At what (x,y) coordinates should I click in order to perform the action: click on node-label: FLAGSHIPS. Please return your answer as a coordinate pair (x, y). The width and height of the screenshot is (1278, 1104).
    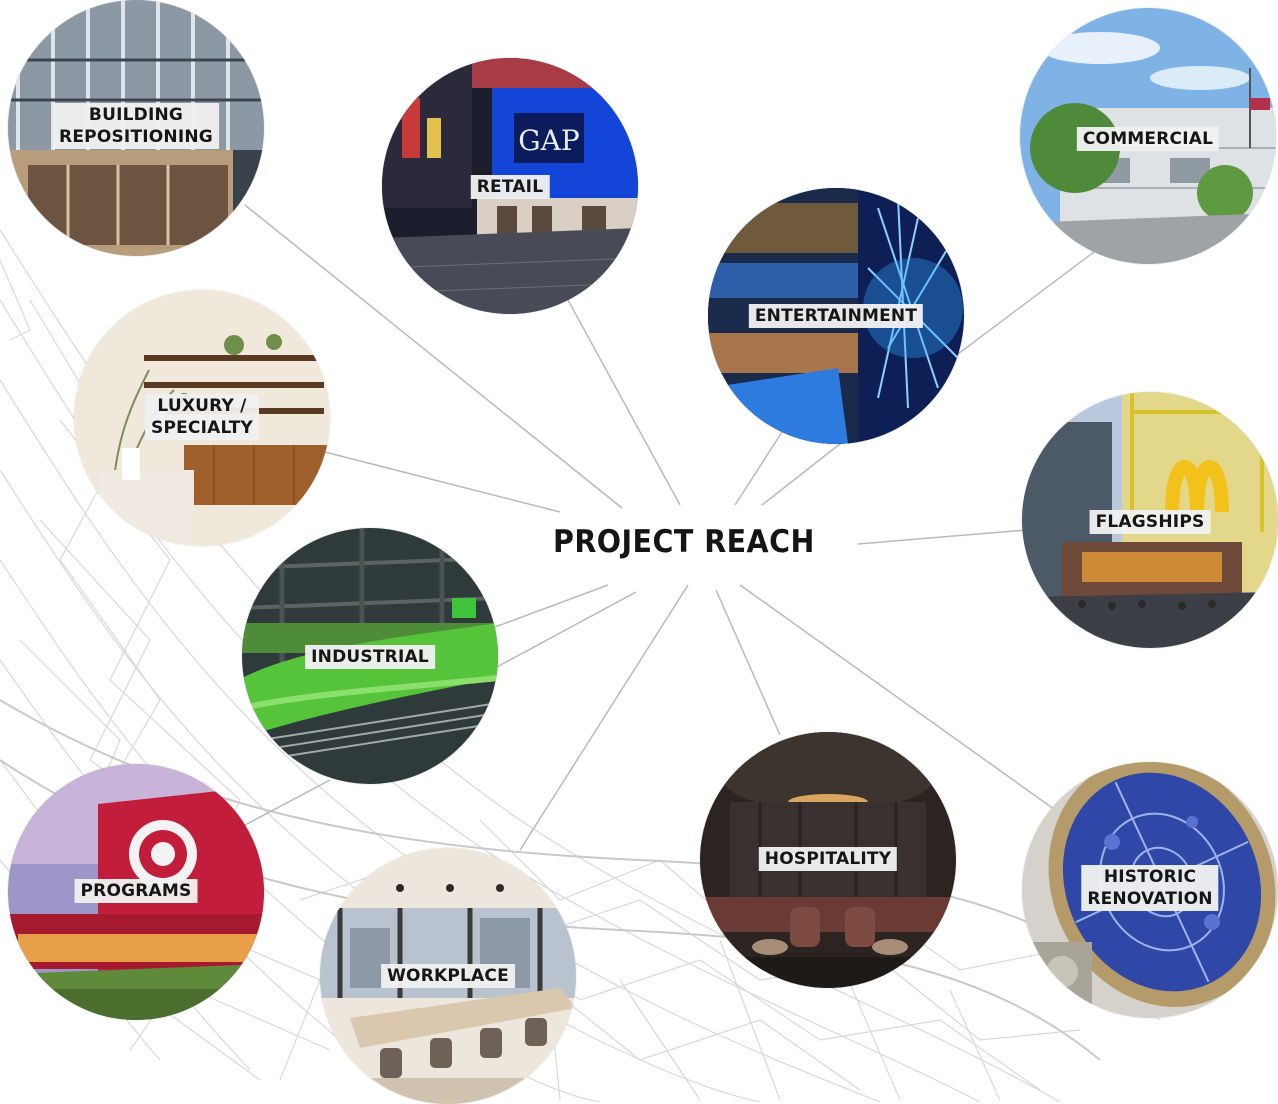
    Looking at the image, I should click on (1150, 522).